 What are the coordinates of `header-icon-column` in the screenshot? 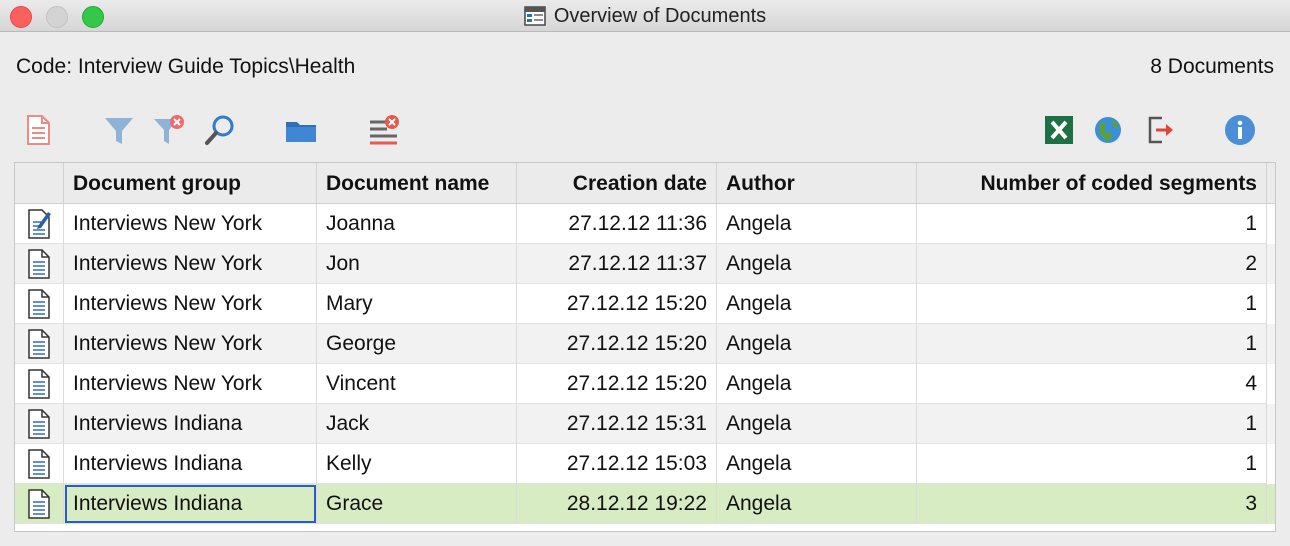 It's located at (39, 183).